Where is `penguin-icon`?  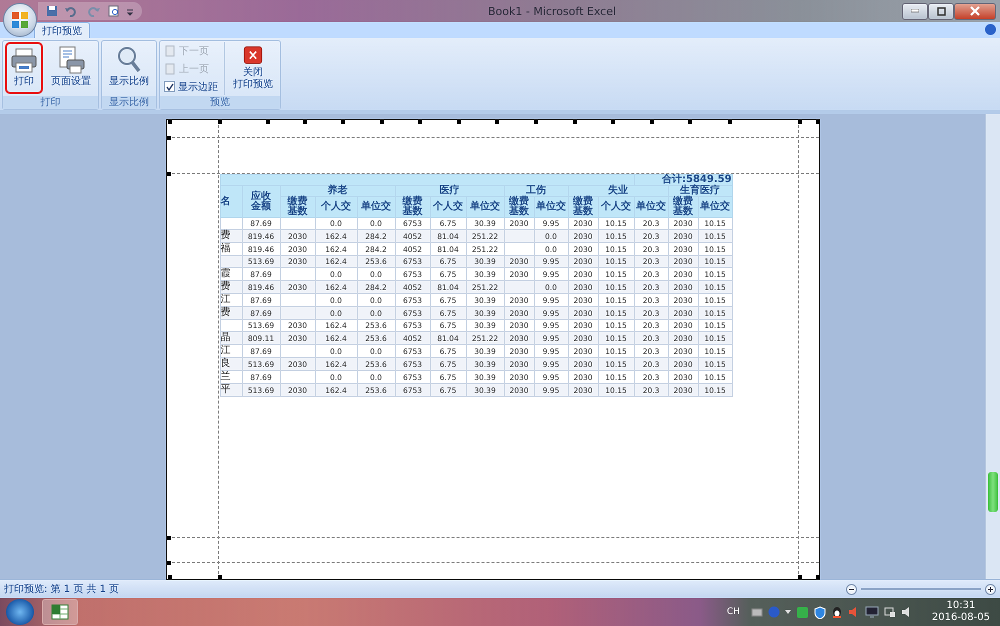
penguin-icon is located at coordinates (836, 612).